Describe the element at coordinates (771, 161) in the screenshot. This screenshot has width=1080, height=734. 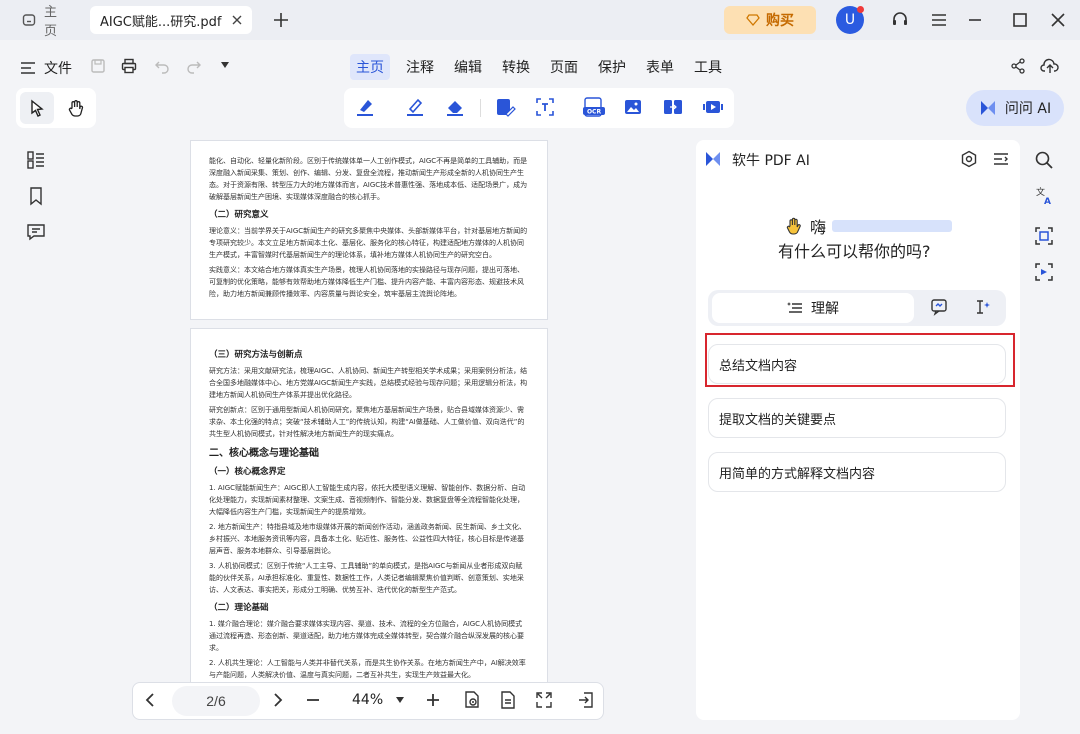
I see `ai-panel-title: 软牛 PDF AI` at that location.